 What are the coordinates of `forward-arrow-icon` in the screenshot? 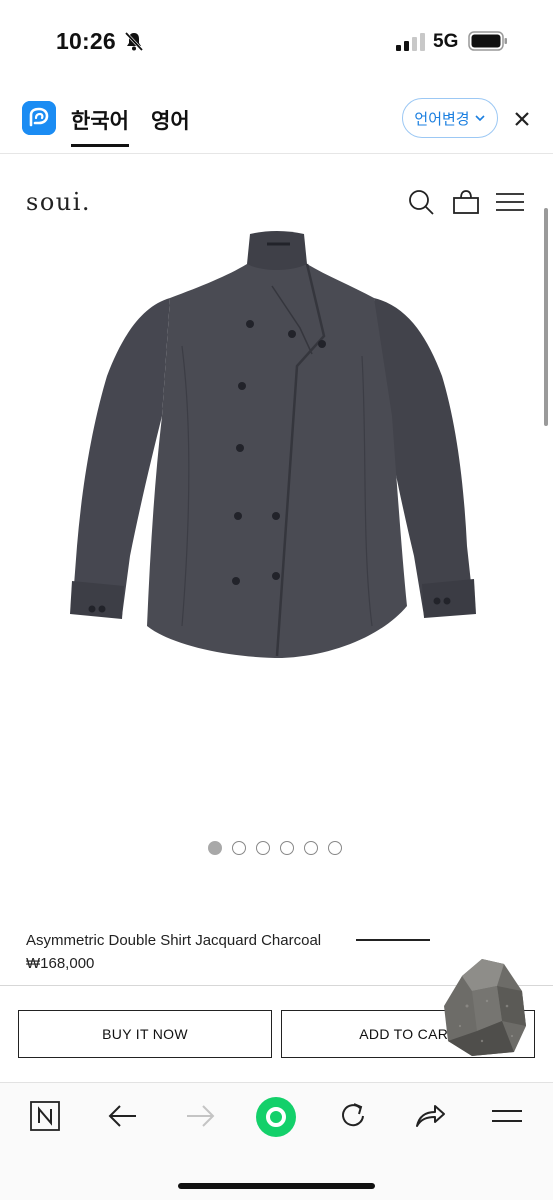 It's located at (200, 1116).